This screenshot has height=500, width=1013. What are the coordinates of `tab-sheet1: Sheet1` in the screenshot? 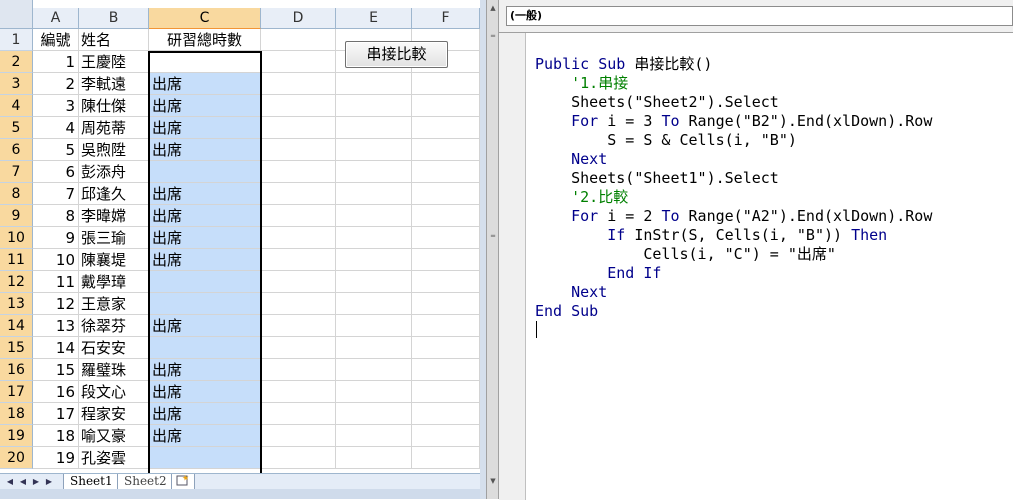 It's located at (91, 482).